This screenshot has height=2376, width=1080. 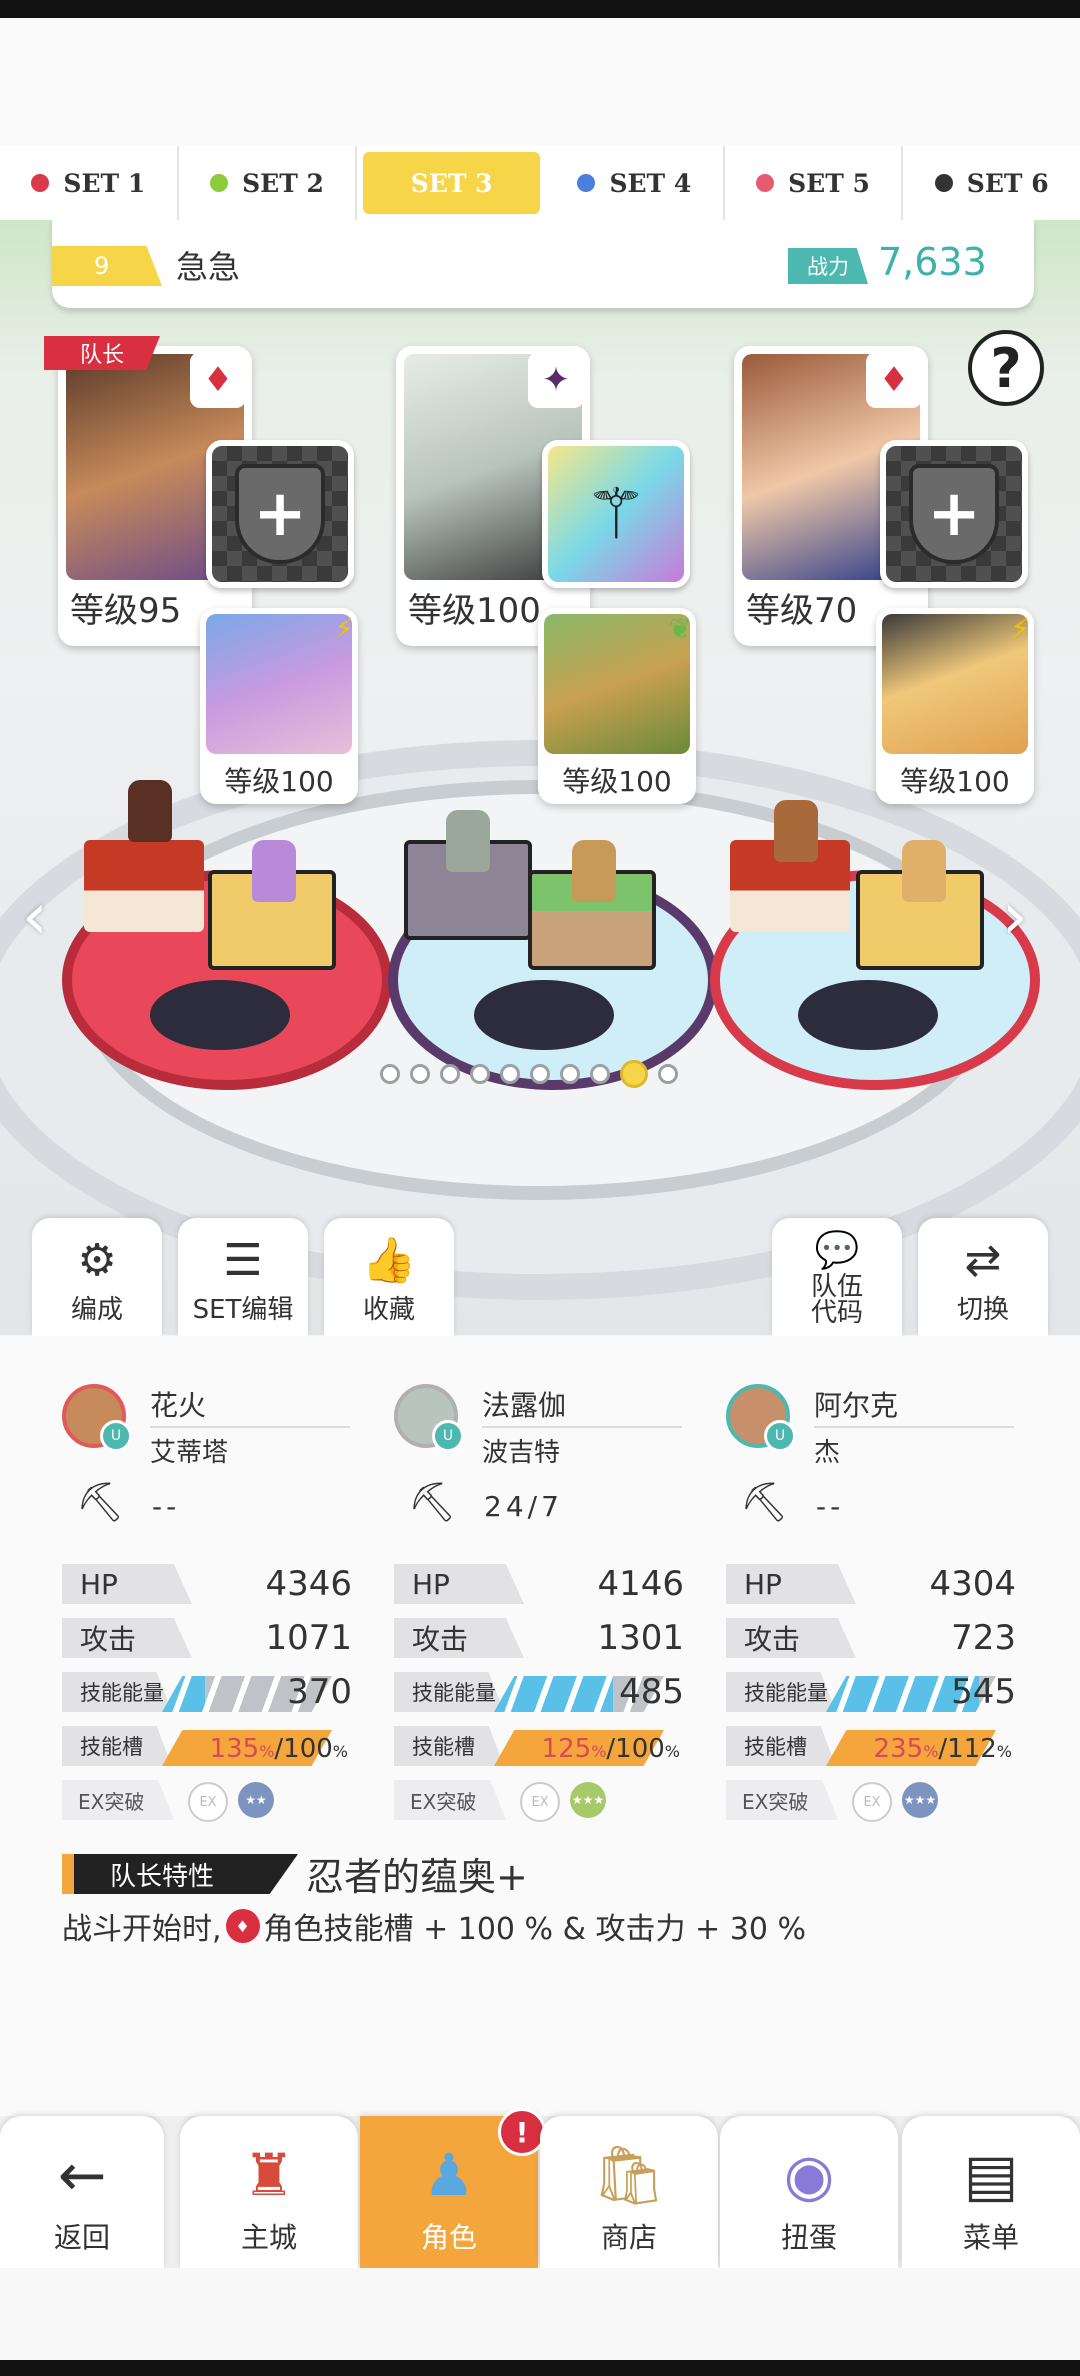 I want to click on atk-value: 723, so click(x=983, y=1638).